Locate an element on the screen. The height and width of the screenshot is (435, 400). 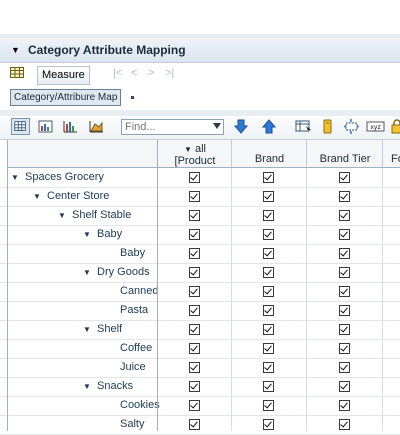
bar-chart-icon is located at coordinates (70, 126).